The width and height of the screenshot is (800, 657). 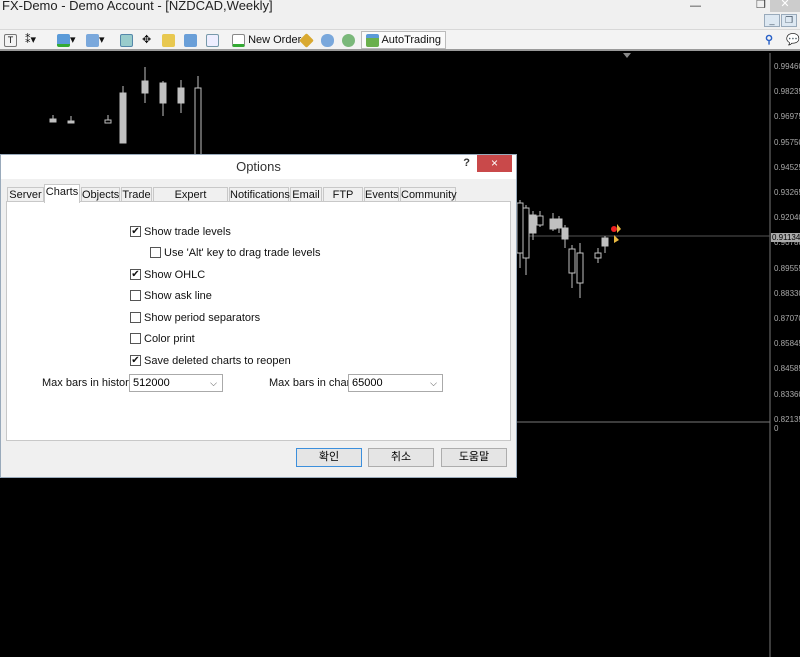 What do you see at coordinates (137, 6) in the screenshot?
I see `window-title: FX-Demo - Demo Account - [NZDCAD,Weekly]` at bounding box center [137, 6].